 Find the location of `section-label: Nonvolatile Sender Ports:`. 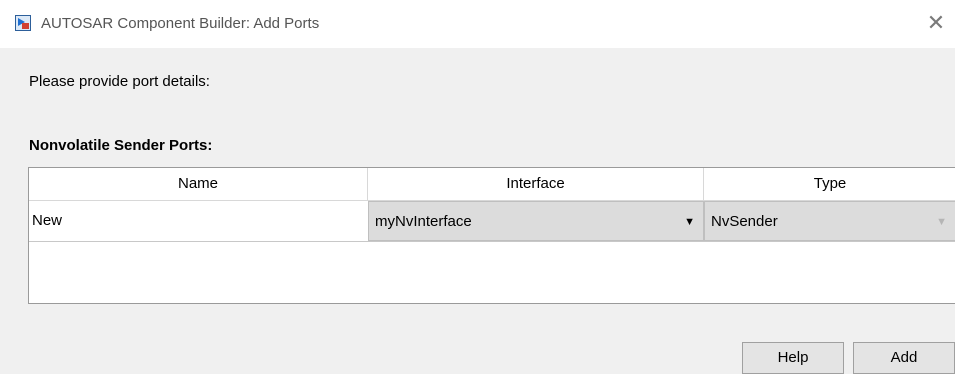

section-label: Nonvolatile Sender Ports: is located at coordinates (121, 145).